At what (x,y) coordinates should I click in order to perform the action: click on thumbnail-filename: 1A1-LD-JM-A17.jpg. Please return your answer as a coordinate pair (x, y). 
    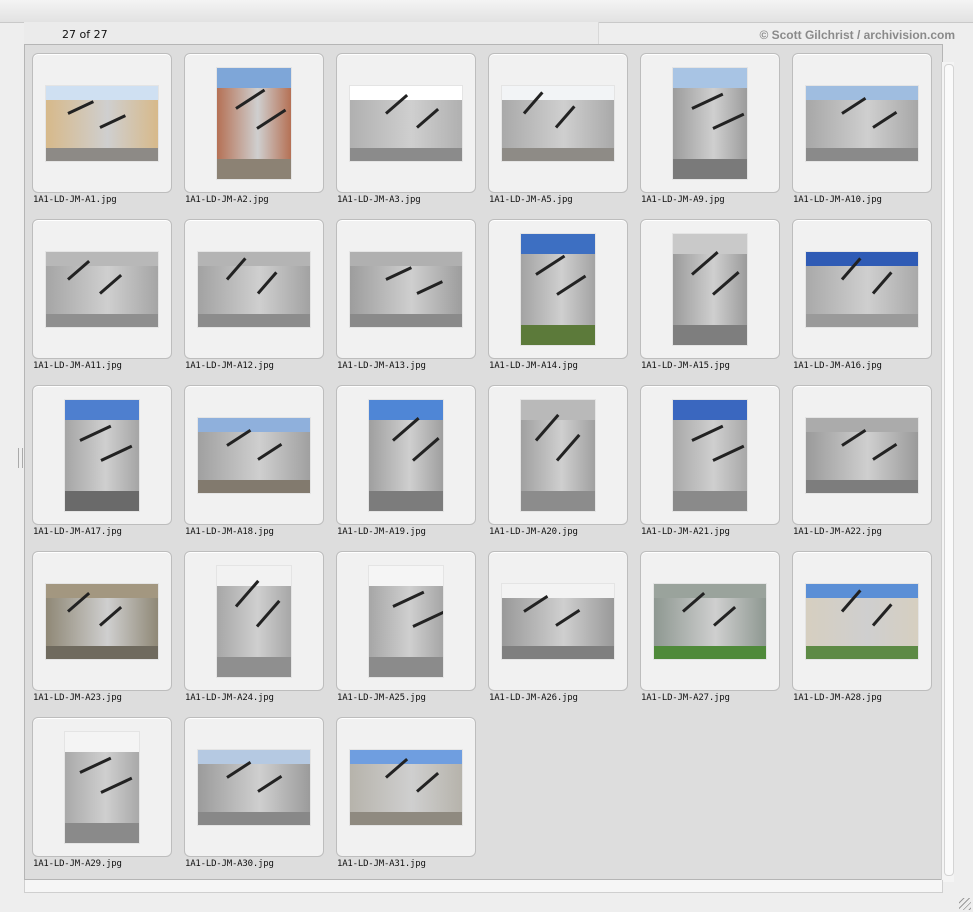
    Looking at the image, I should click on (77, 532).